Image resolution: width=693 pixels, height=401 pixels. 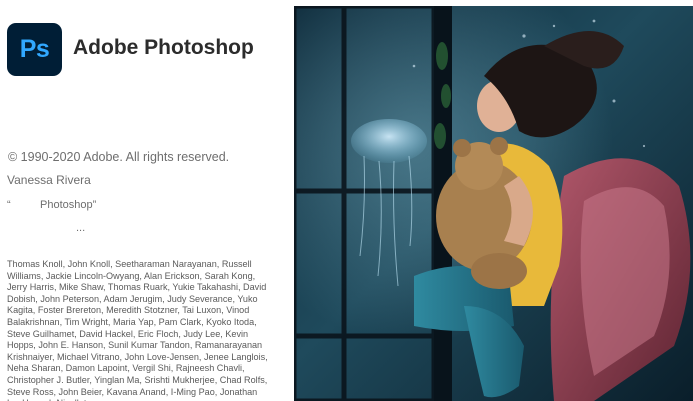 I want to click on product-name: Photoshop”, so click(x=68, y=205).